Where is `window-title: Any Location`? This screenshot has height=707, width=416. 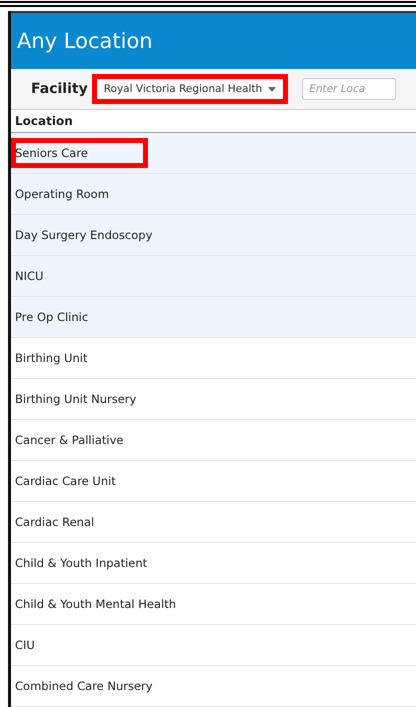
window-title: Any Location is located at coordinates (85, 41).